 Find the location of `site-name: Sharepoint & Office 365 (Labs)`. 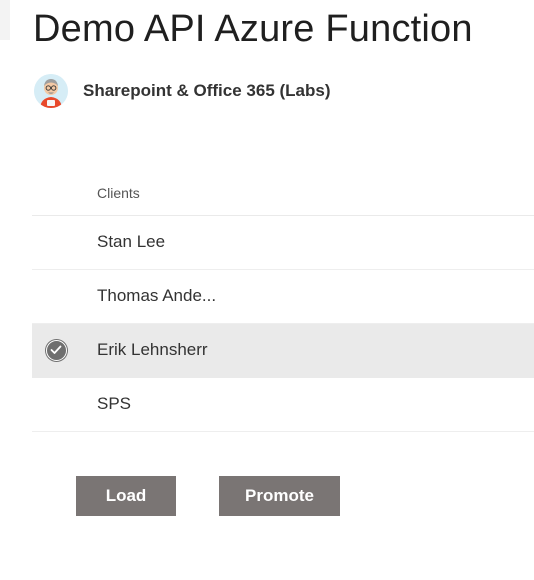

site-name: Sharepoint & Office 365 (Labs) is located at coordinates (207, 91).